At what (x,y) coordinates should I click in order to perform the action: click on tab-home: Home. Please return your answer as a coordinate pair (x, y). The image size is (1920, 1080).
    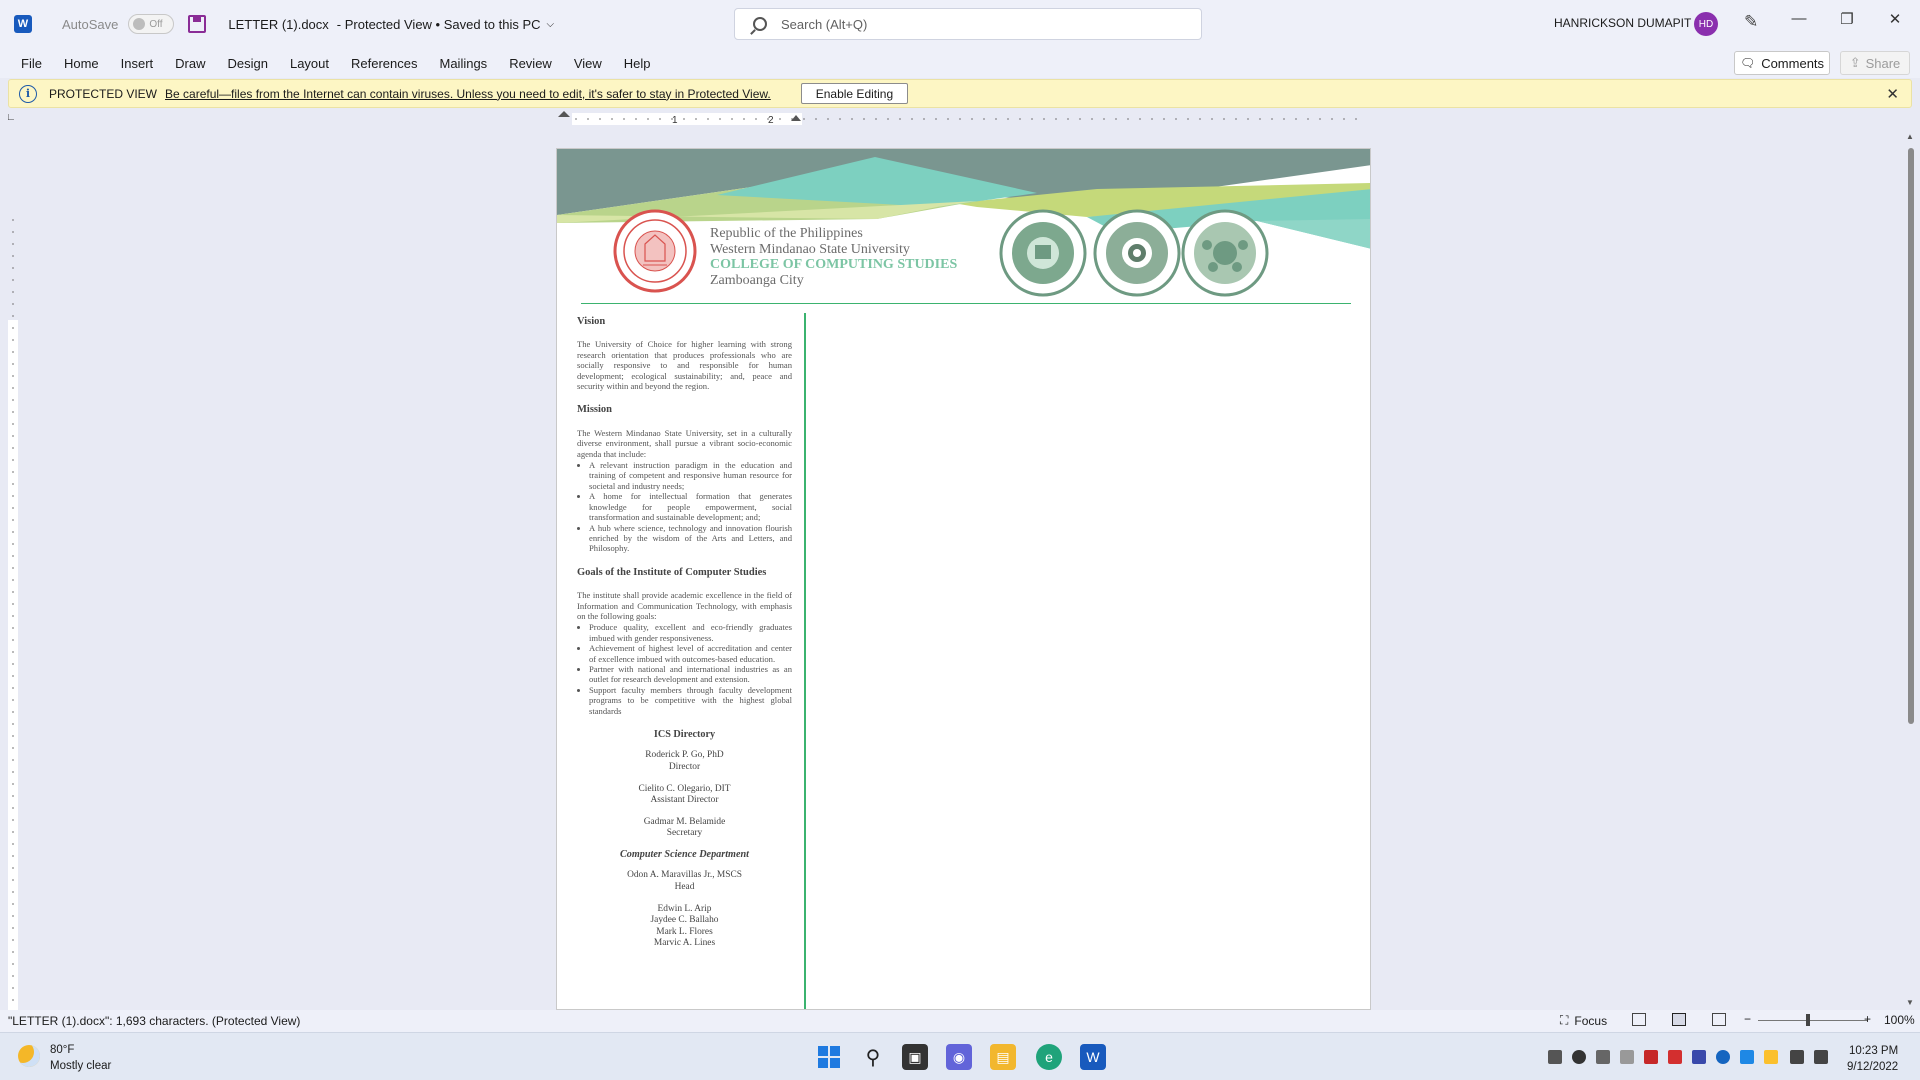
    Looking at the image, I should click on (81, 63).